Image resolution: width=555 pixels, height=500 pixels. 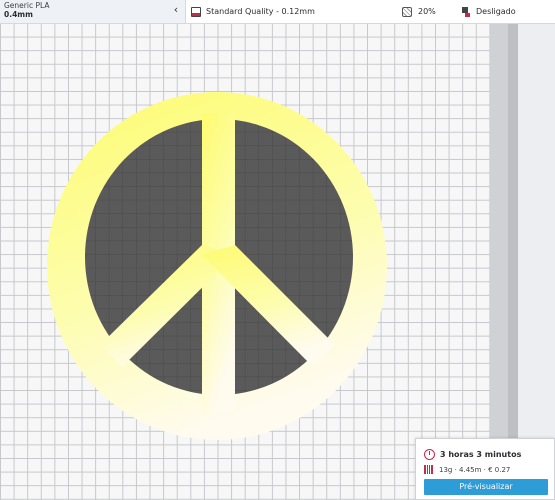 I want to click on infill-value: 20%, so click(x=427, y=11).